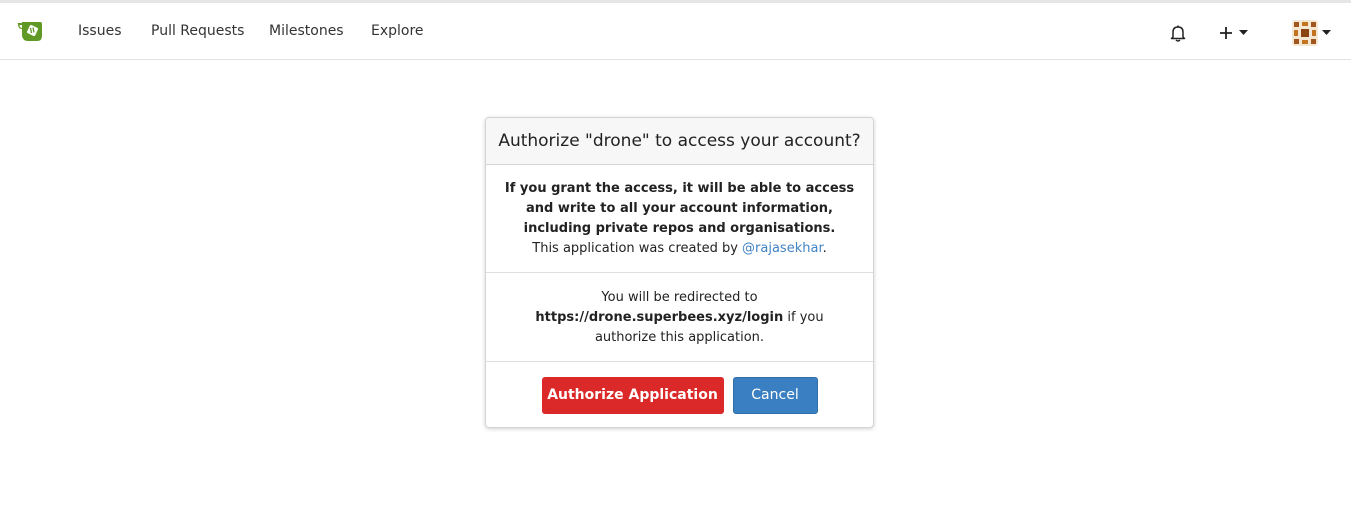 This screenshot has height=527, width=1351. I want to click on redirect-prefix: You will be redirected to, so click(679, 297).